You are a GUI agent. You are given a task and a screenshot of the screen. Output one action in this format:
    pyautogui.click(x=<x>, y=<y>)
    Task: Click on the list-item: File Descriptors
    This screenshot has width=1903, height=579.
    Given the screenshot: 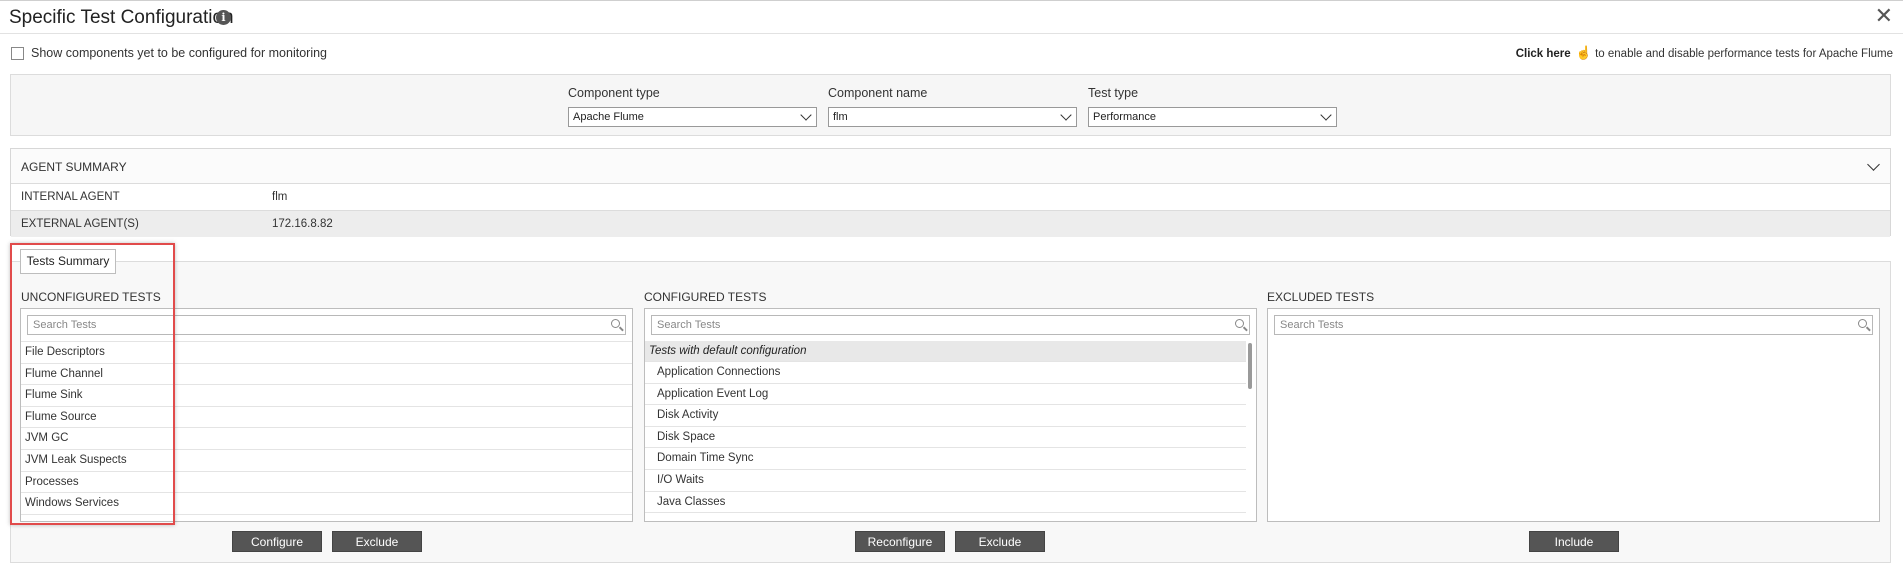 What is the action you would take?
    pyautogui.click(x=326, y=352)
    